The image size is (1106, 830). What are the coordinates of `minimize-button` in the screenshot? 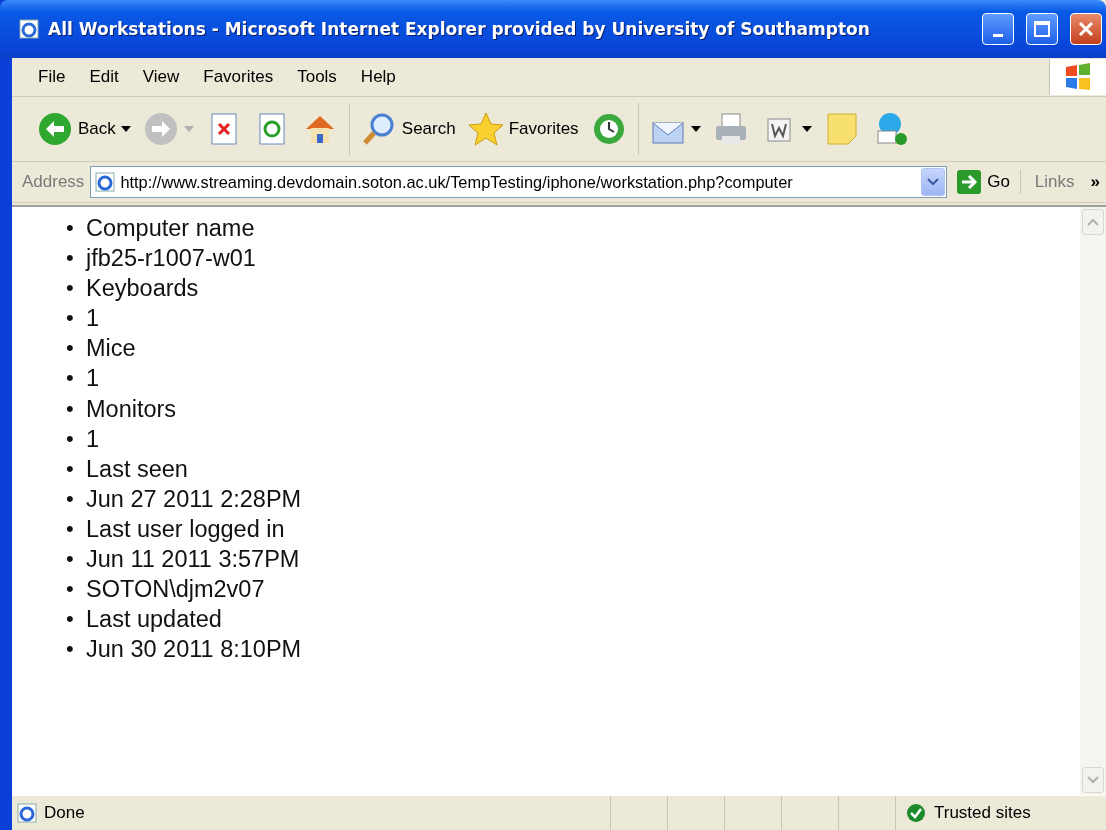 It's located at (998, 29).